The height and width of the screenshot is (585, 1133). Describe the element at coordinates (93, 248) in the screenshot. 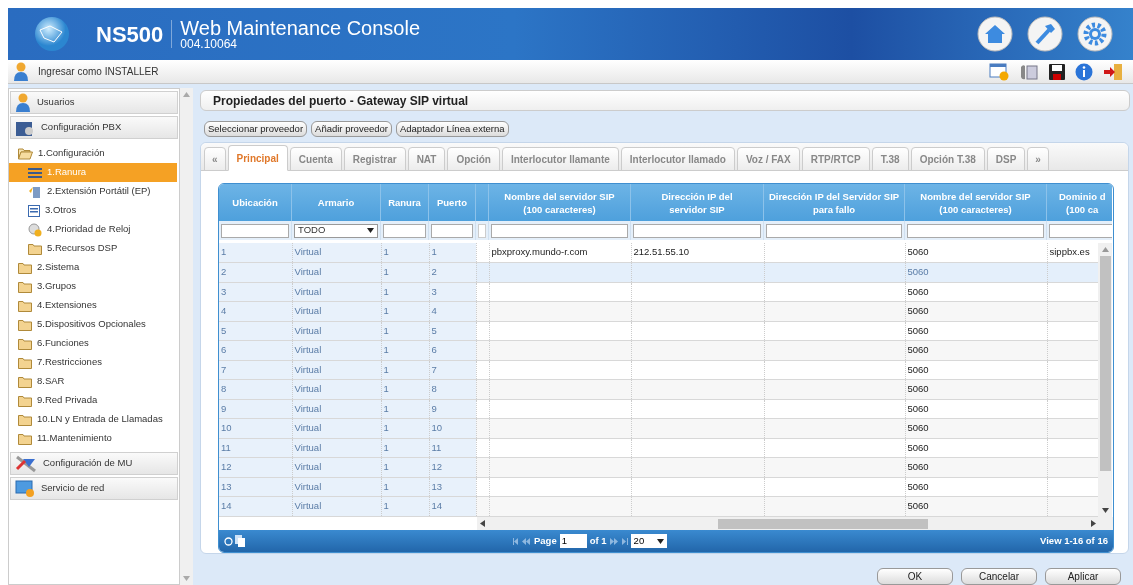

I see `tree-item: 5.Recursos DSP` at that location.